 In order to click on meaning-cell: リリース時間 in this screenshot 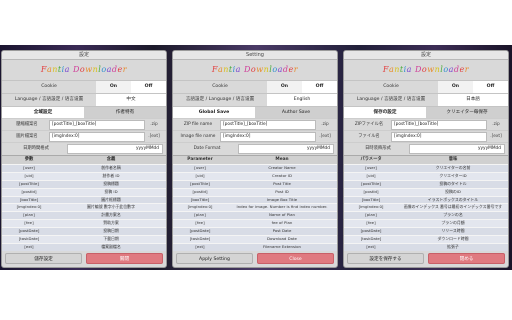, I will do `click(453, 231)`.